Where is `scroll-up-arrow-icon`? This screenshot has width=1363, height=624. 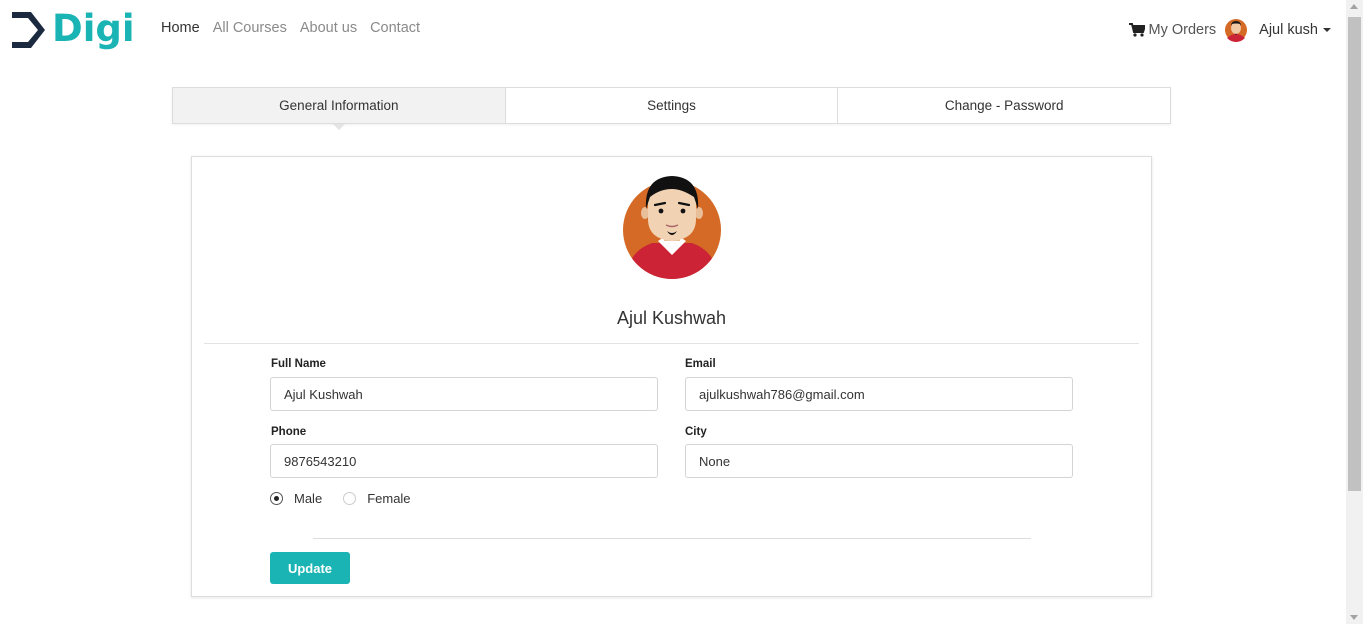
scroll-up-arrow-icon is located at coordinates (1354, 6).